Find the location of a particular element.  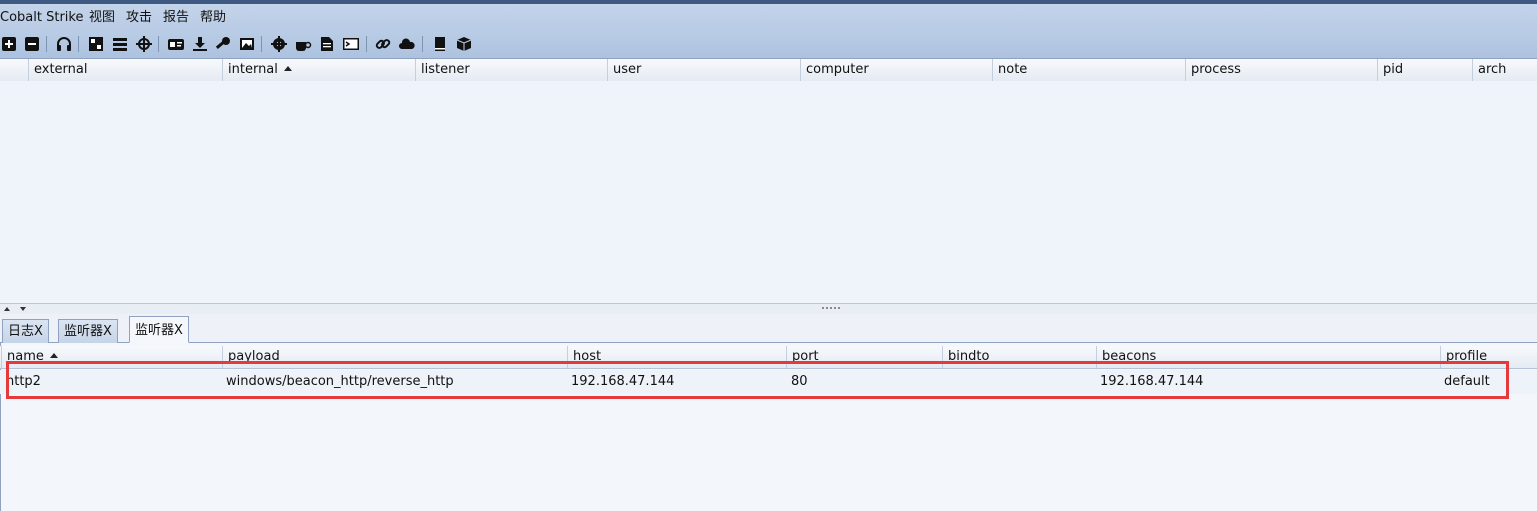

expand-down-icon is located at coordinates (23, 309).